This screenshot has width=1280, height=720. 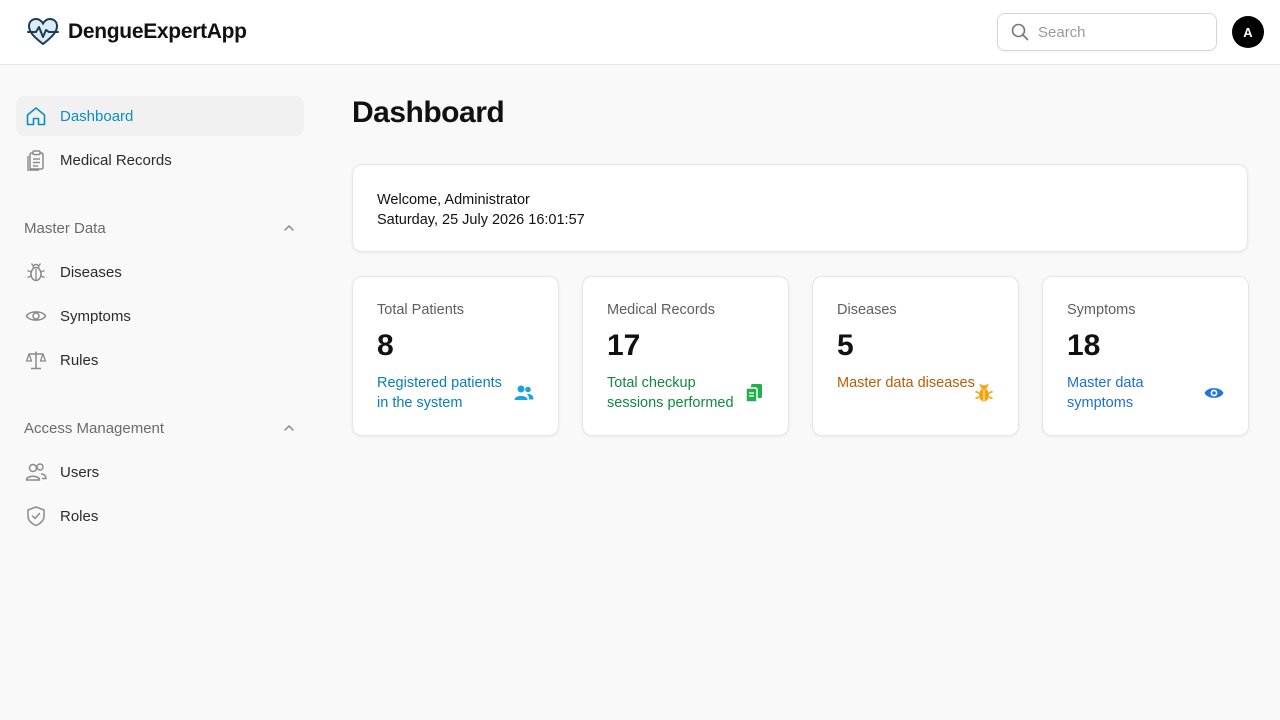 What do you see at coordinates (481, 220) in the screenshot?
I see `welcome-datetime: Saturday, 25 July 2026 16:01:57` at bounding box center [481, 220].